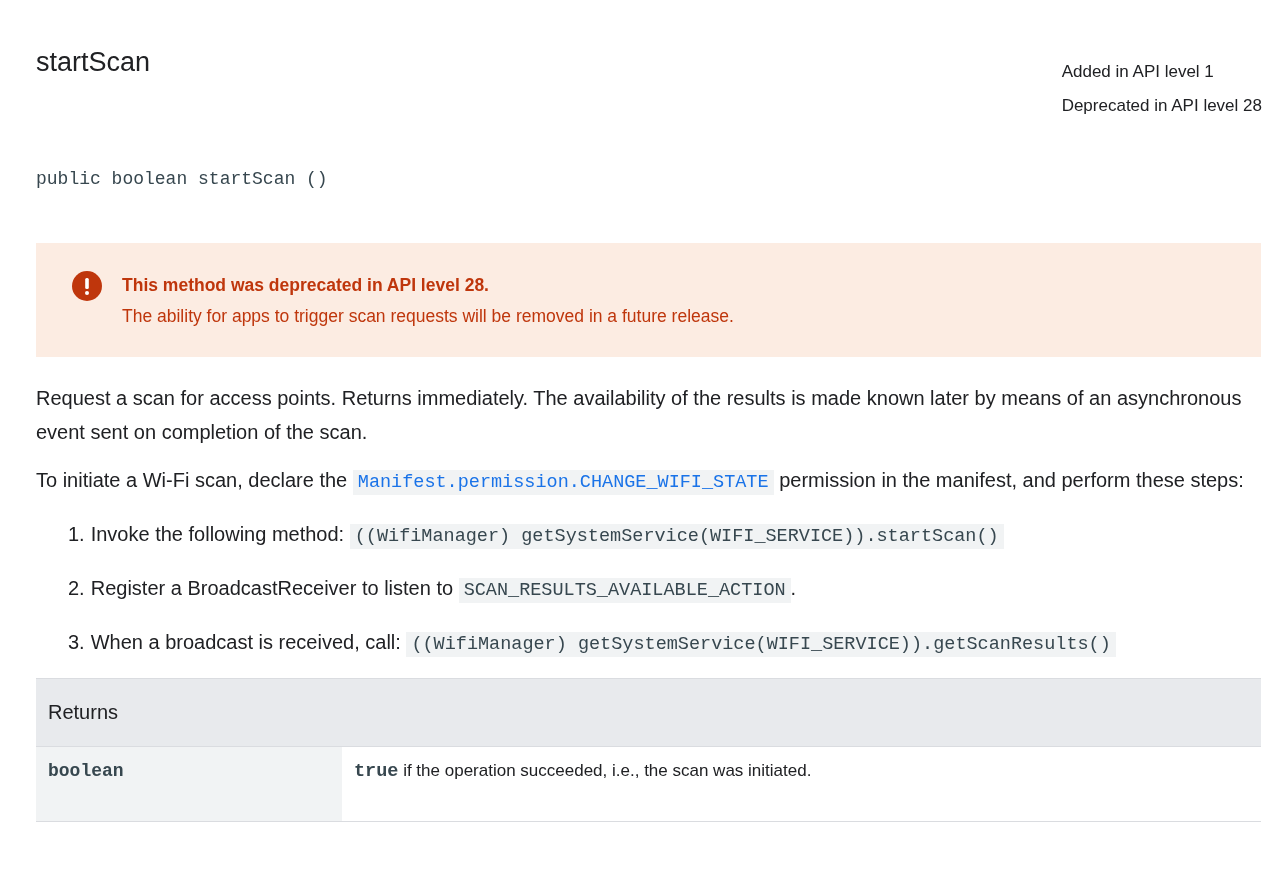 The height and width of the screenshot is (879, 1280). What do you see at coordinates (563, 482) in the screenshot?
I see `permission-link: Manifest.permission.CHANGE_WIFI_STATE` at bounding box center [563, 482].